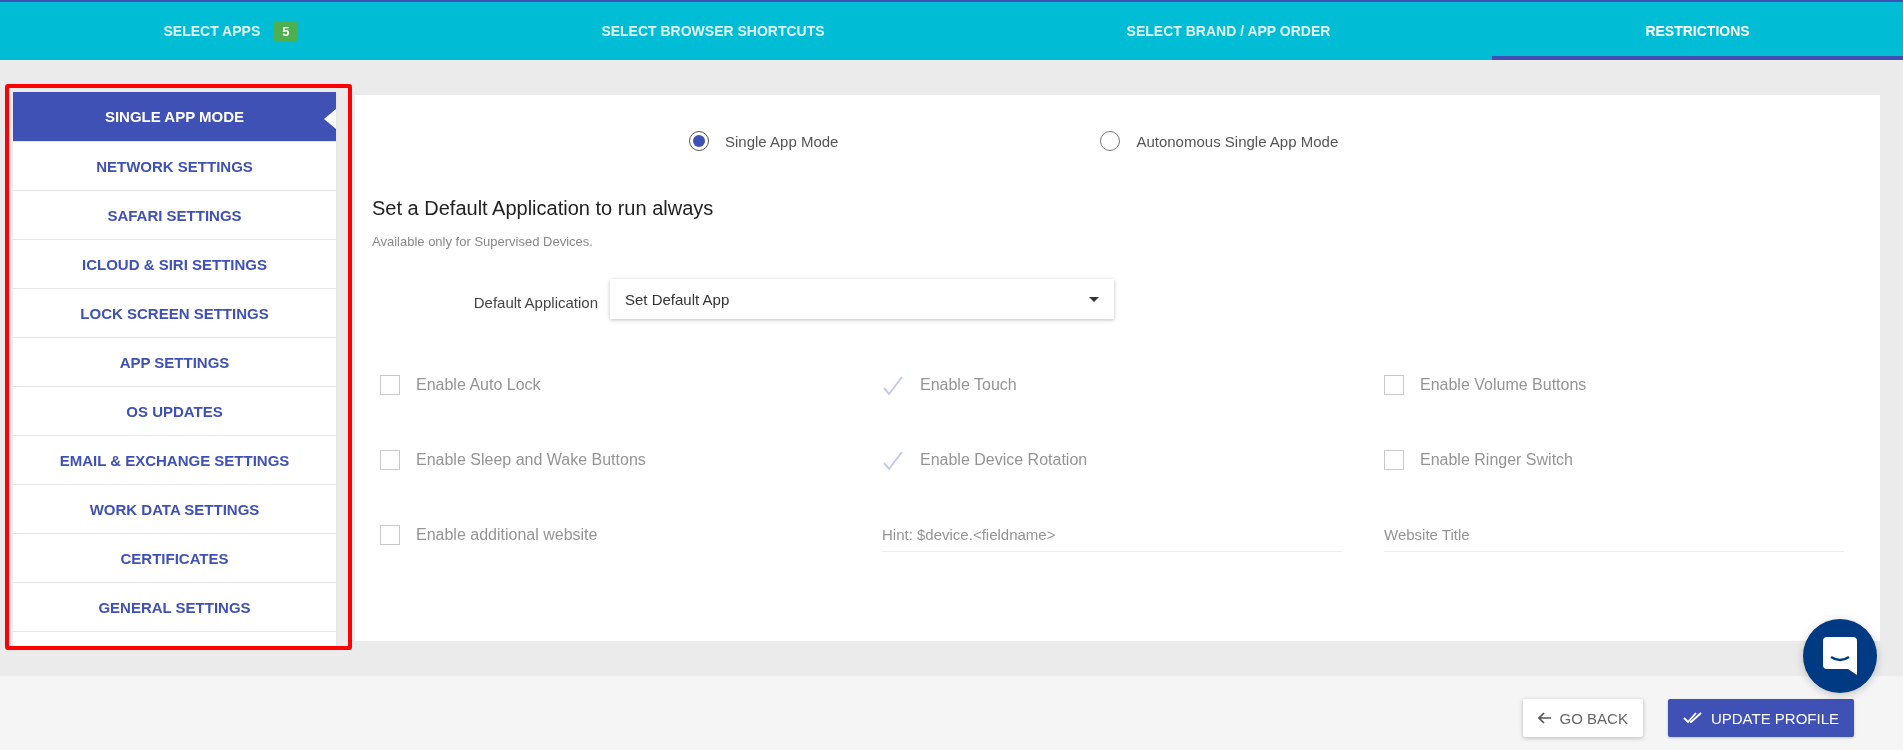 Image resolution: width=1903 pixels, height=750 pixels. Describe the element at coordinates (1582, 718) in the screenshot. I see `go-back-button: GO BACK` at that location.